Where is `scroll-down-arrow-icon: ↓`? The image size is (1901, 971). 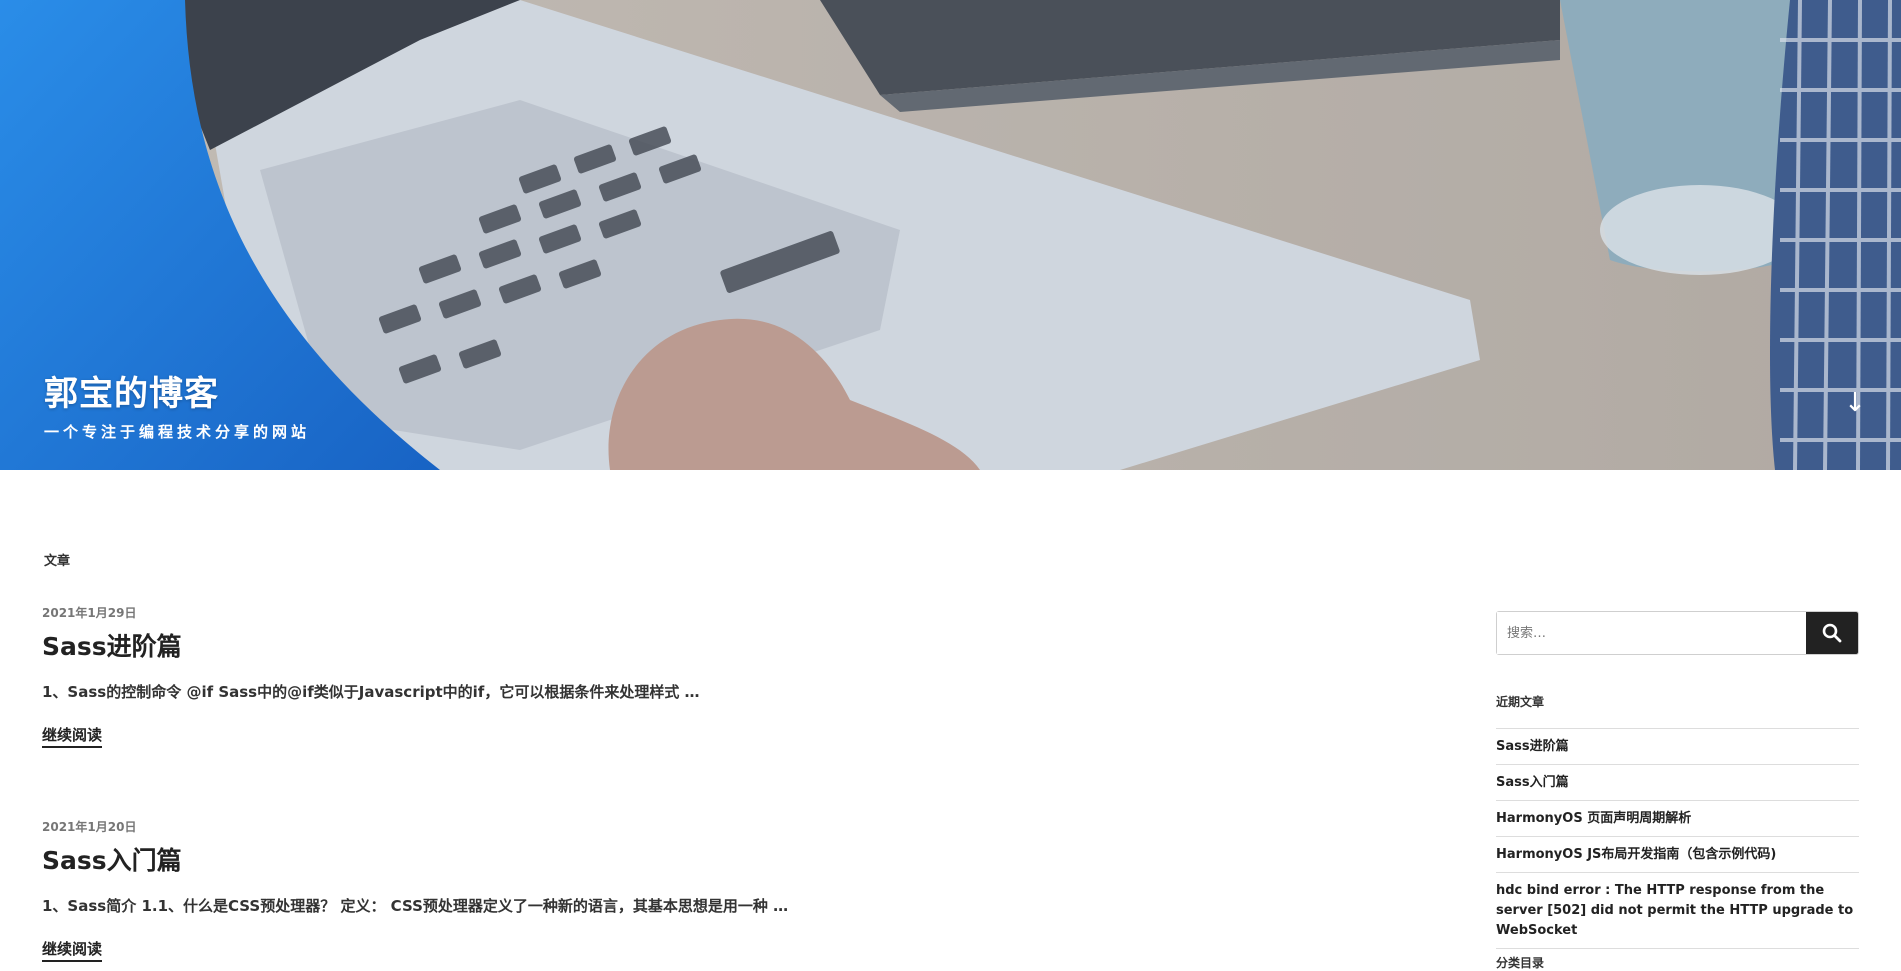
scroll-down-arrow-icon: ↓ is located at coordinates (1855, 403).